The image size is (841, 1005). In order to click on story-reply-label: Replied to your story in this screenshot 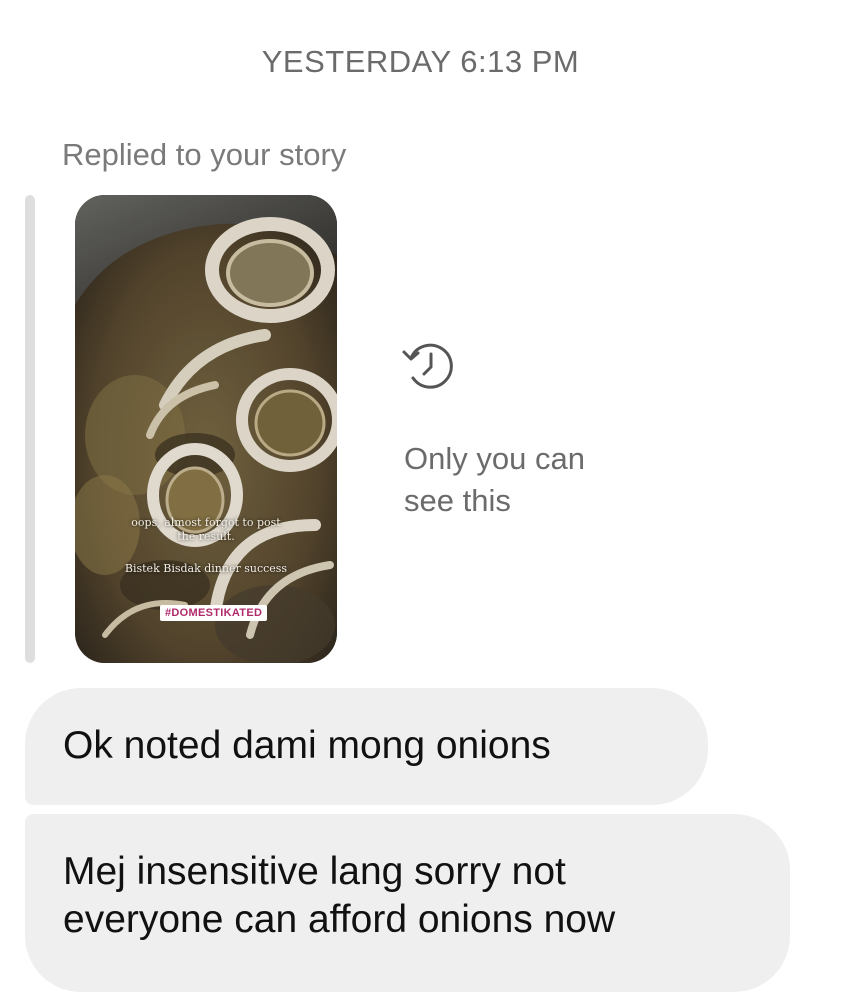, I will do `click(204, 154)`.